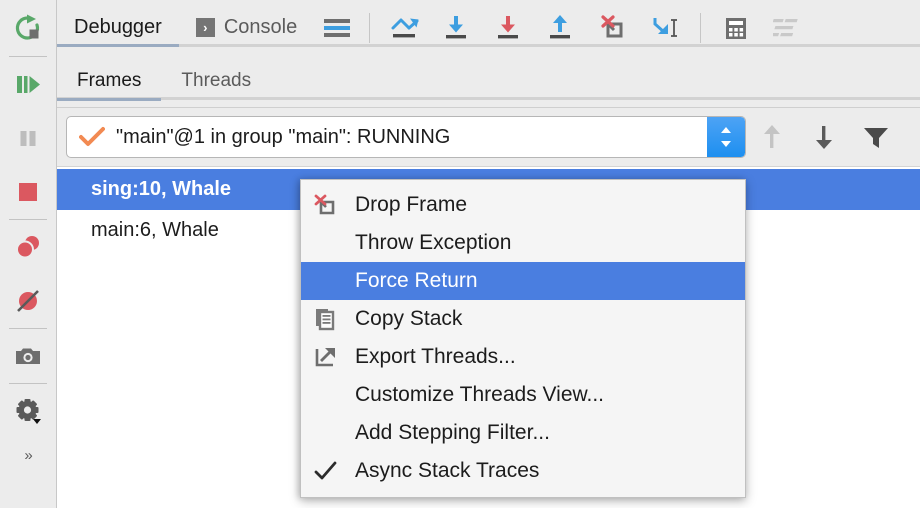 This screenshot has height=508, width=920. I want to click on layout-settings-button, so click(337, 27).